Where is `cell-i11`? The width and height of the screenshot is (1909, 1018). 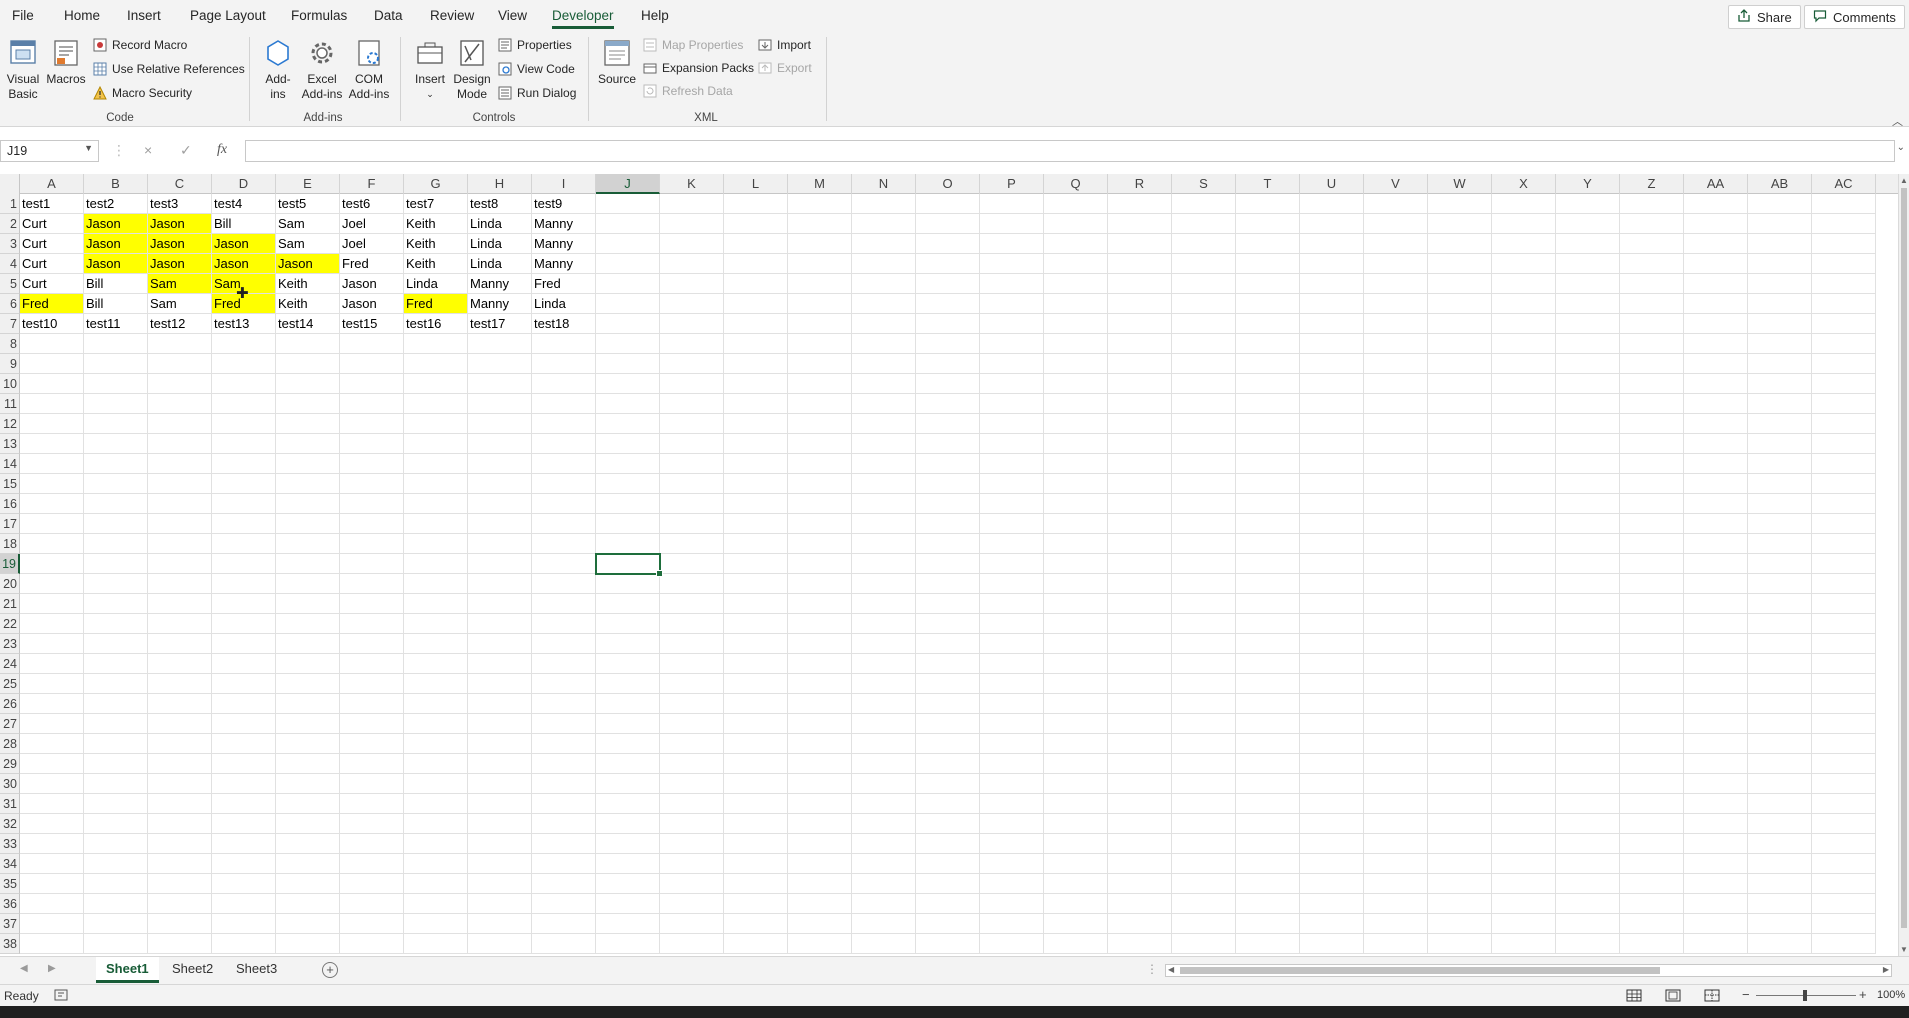
cell-i11 is located at coordinates (564, 404).